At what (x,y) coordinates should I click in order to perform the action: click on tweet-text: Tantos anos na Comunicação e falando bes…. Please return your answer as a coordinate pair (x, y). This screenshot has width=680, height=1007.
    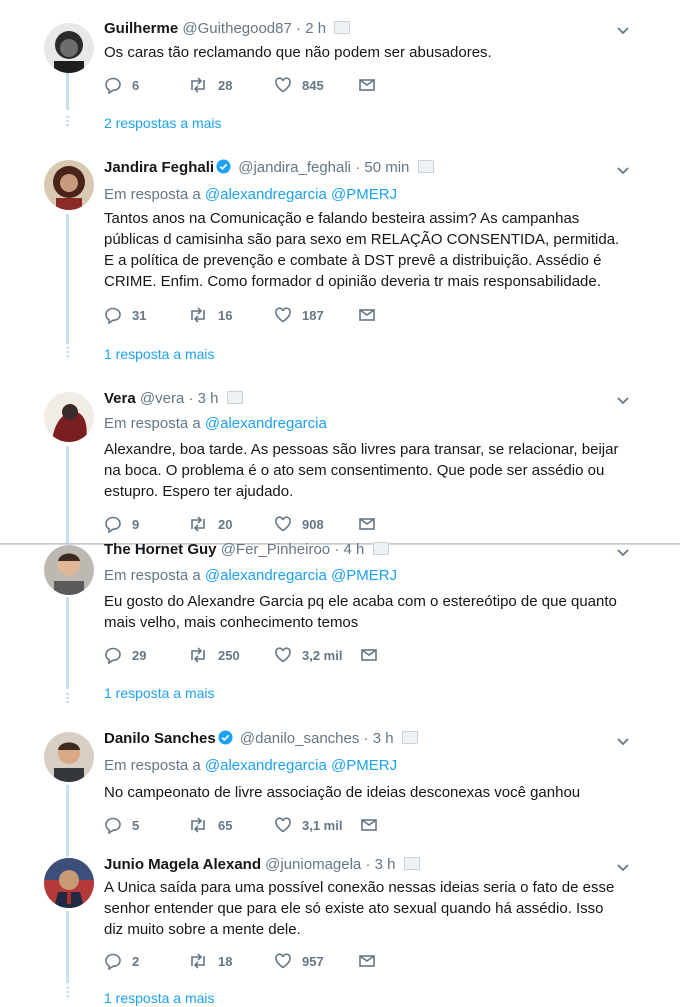
    Looking at the image, I should click on (362, 250).